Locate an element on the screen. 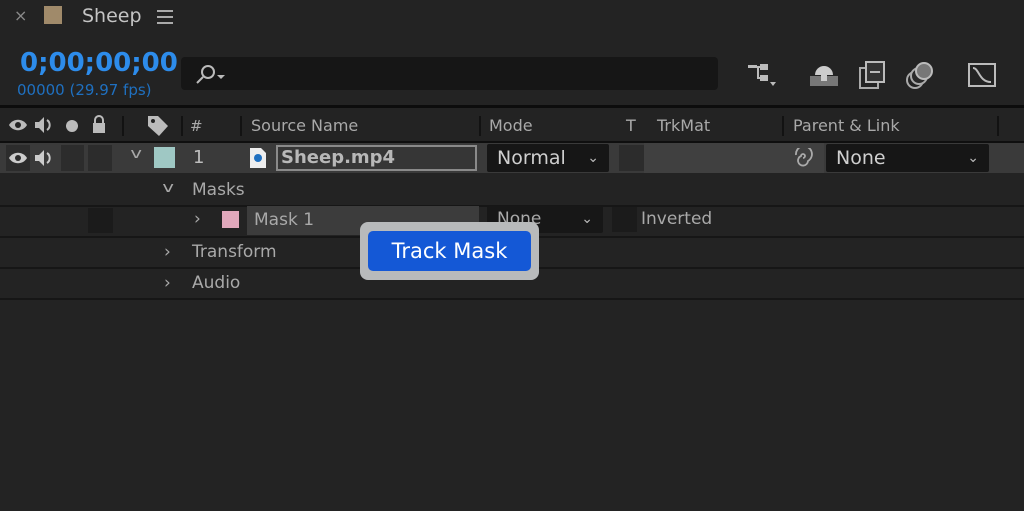 This screenshot has width=1024, height=511. lock-toggle is located at coordinates (100, 158).